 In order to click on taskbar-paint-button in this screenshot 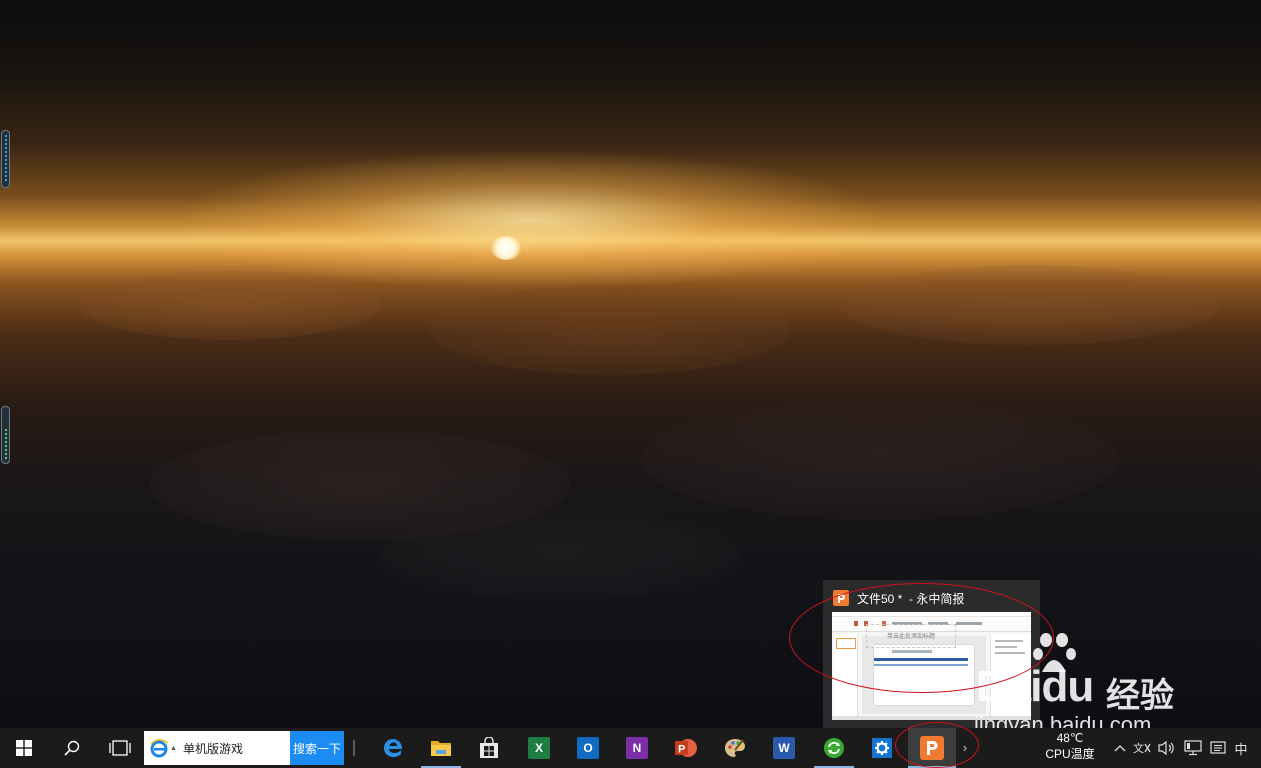, I will do `click(735, 748)`.